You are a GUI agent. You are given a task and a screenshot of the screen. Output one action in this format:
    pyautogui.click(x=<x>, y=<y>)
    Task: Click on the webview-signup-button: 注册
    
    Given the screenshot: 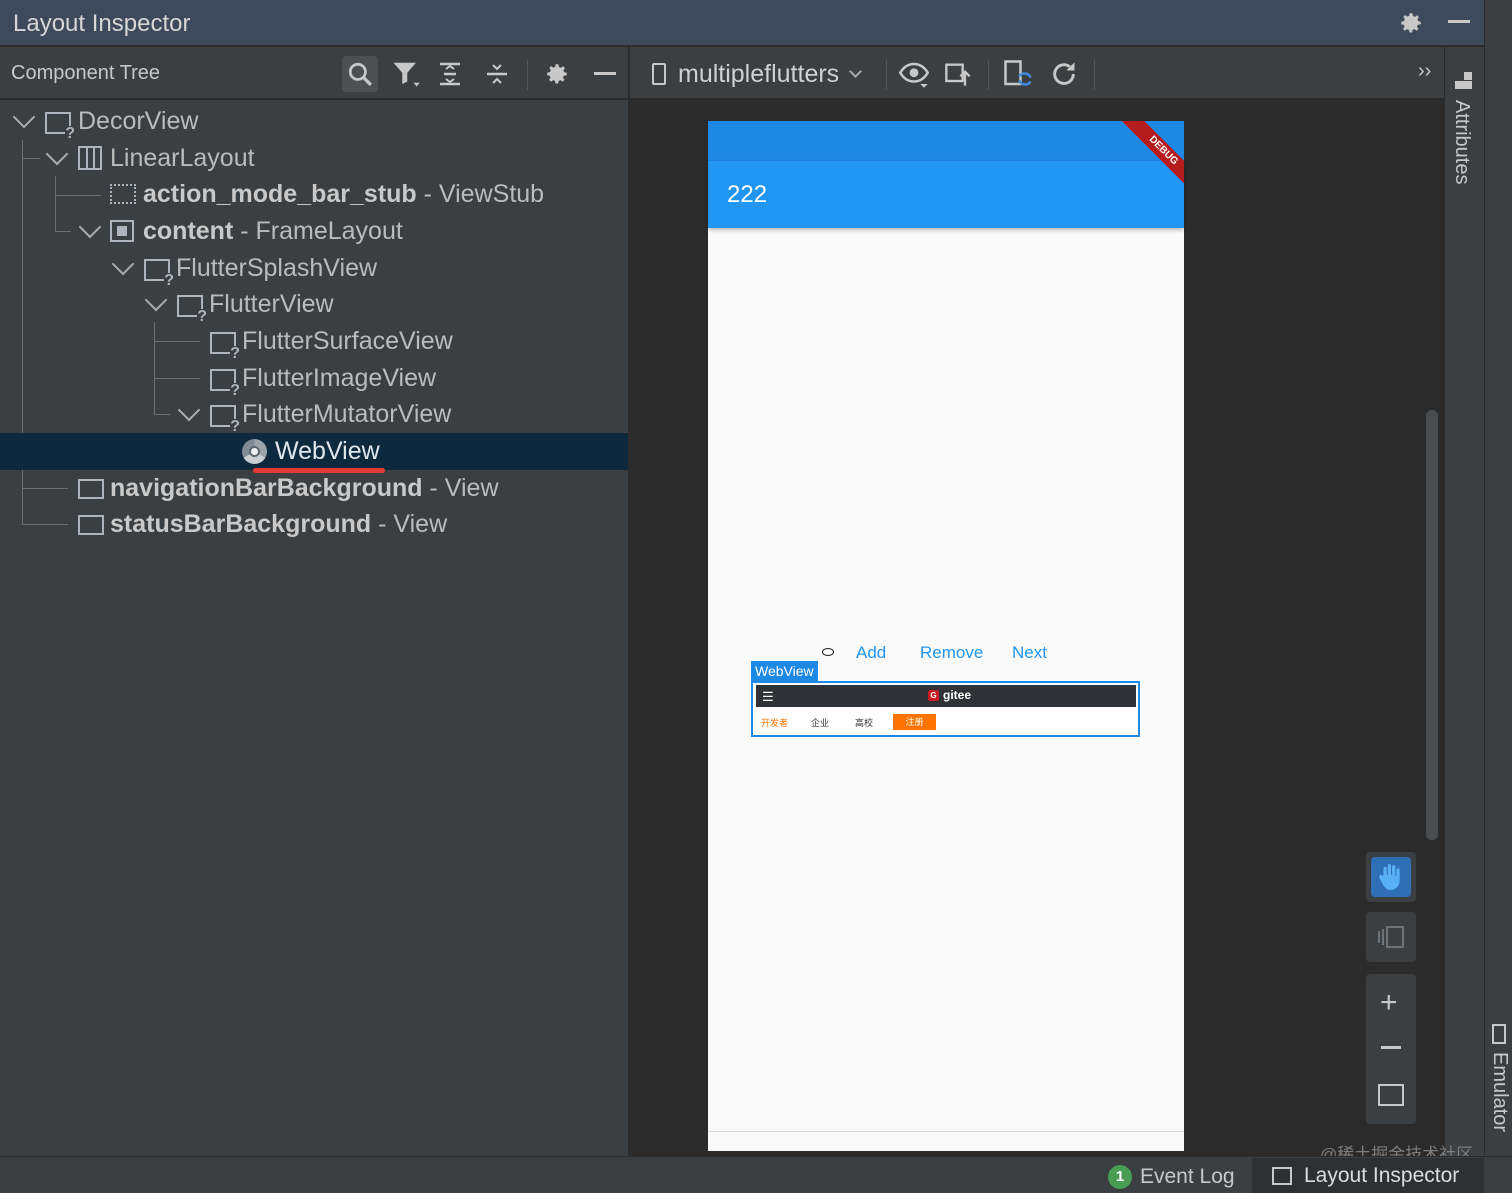 What is the action you would take?
    pyautogui.click(x=914, y=722)
    